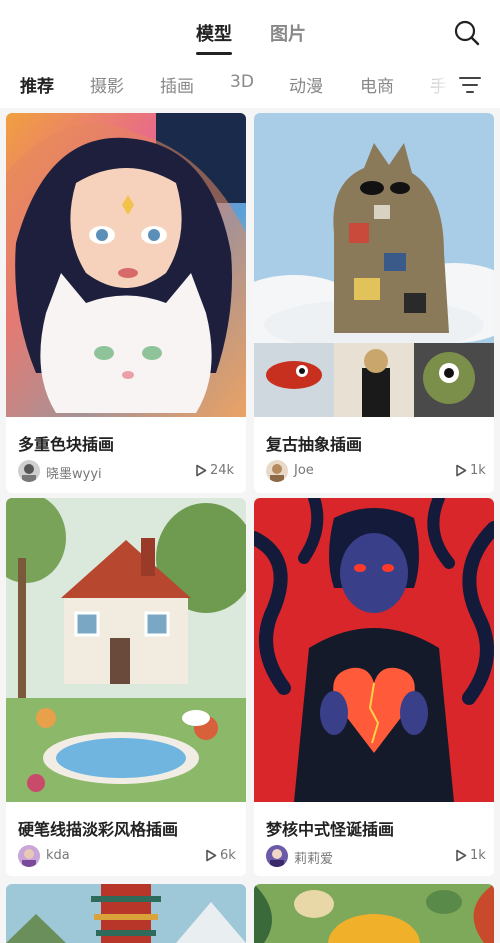 Image resolution: width=500 pixels, height=943 pixels. I want to click on category-illustration: 插画, so click(177, 84).